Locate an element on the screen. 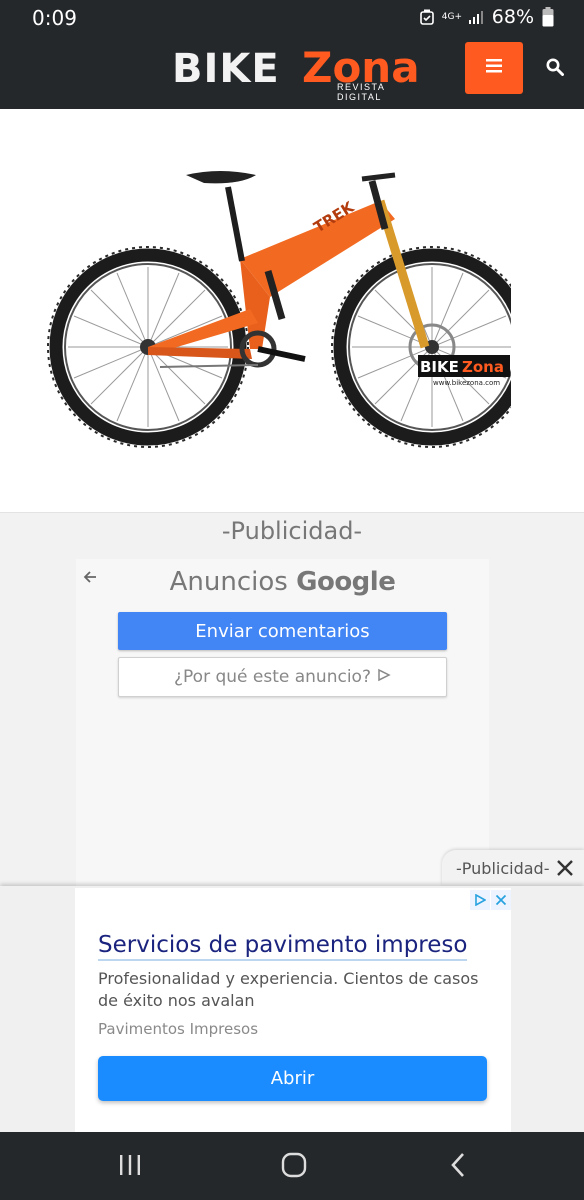 This screenshot has width=584, height=1200. adchoices-badge is located at coordinates (490, 900).